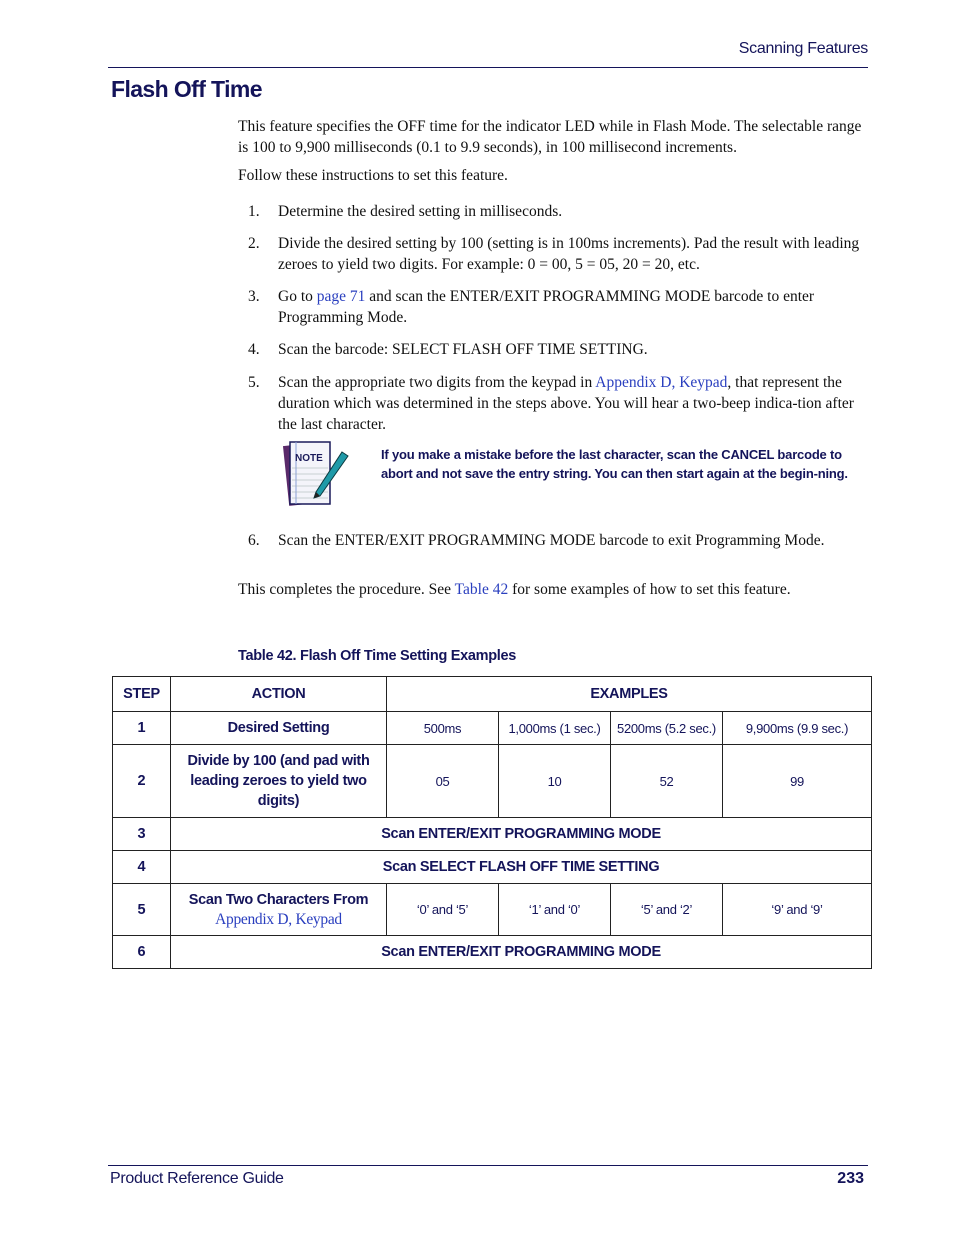  What do you see at coordinates (297, 296) in the screenshot?
I see `step-text-pre: Go to` at bounding box center [297, 296].